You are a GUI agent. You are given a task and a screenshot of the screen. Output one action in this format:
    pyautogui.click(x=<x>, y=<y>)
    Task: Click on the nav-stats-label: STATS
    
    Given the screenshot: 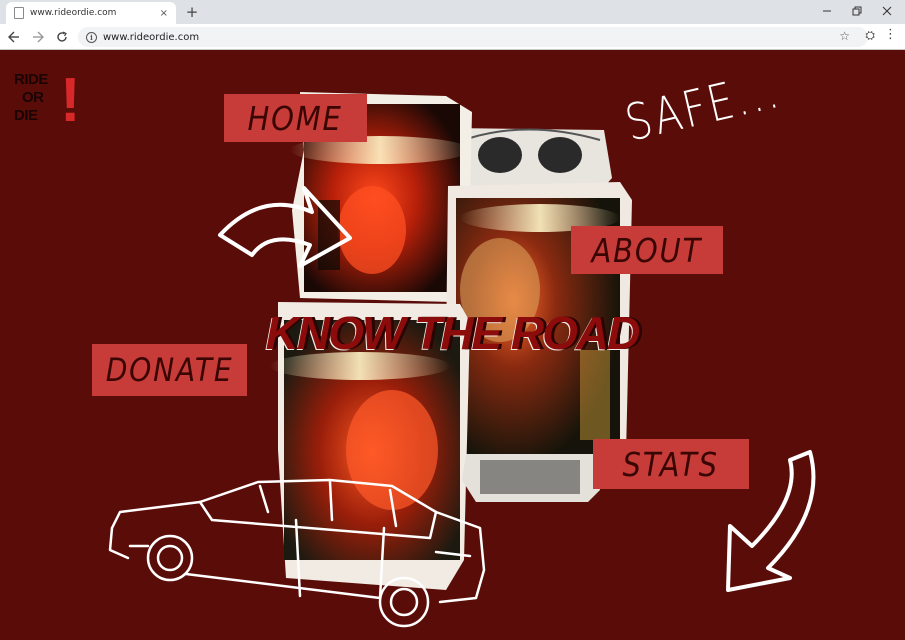 What is the action you would take?
    pyautogui.click(x=671, y=464)
    